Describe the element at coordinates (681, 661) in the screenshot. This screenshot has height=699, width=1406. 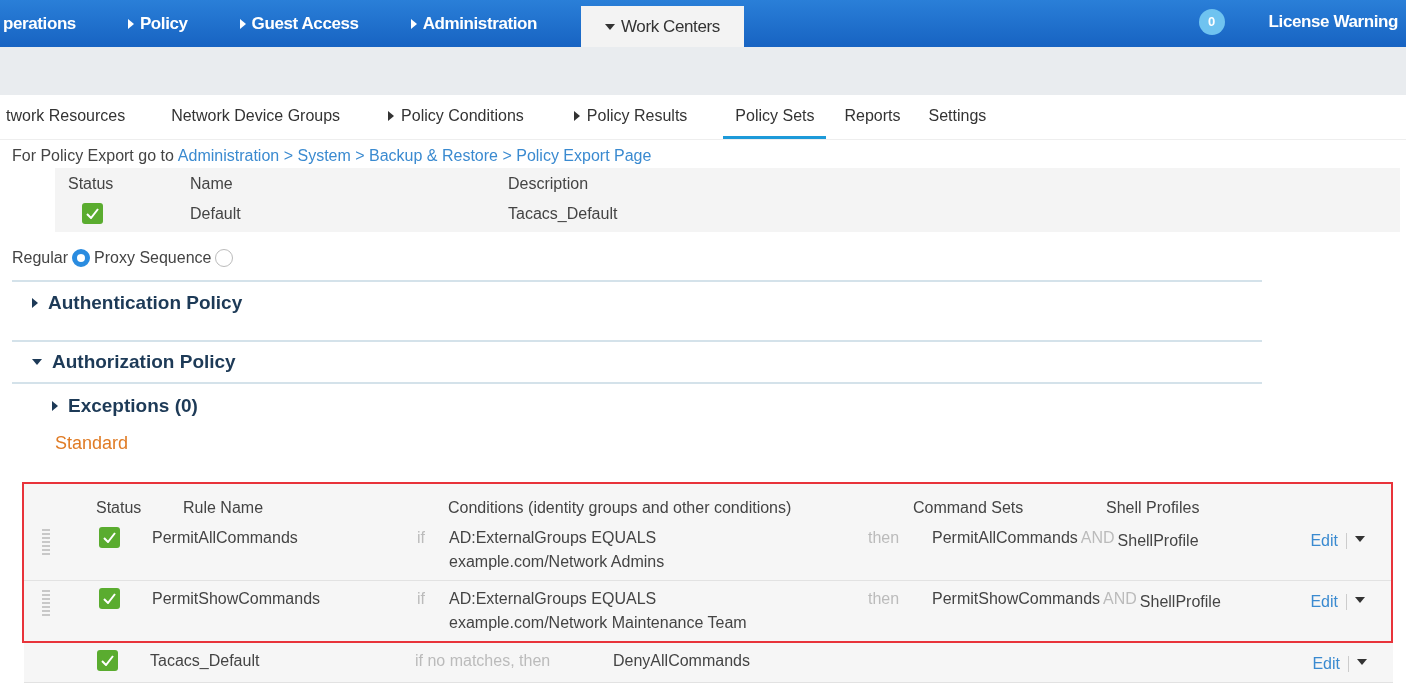
I see `command-set: DenyAllCommands` at that location.